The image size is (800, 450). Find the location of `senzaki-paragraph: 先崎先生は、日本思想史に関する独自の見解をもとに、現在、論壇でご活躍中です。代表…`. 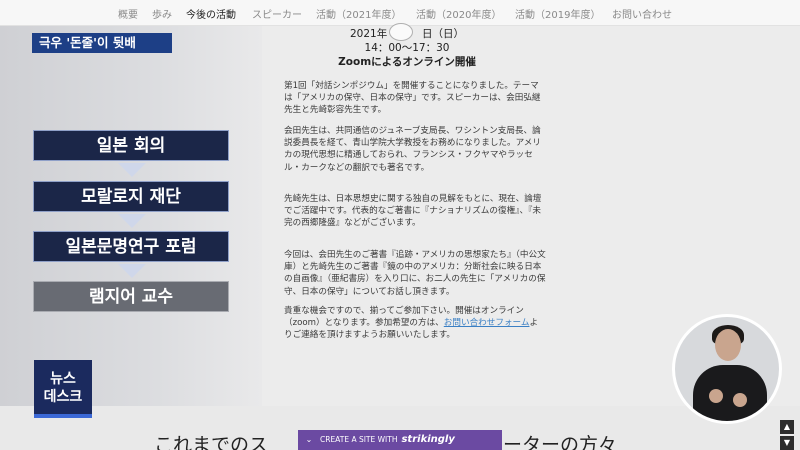

senzaki-paragraph: 先崎先生は、日本思想史に関する独自の見解をもとに、現在、論壇でご活躍中です。代表… is located at coordinates (413, 211).